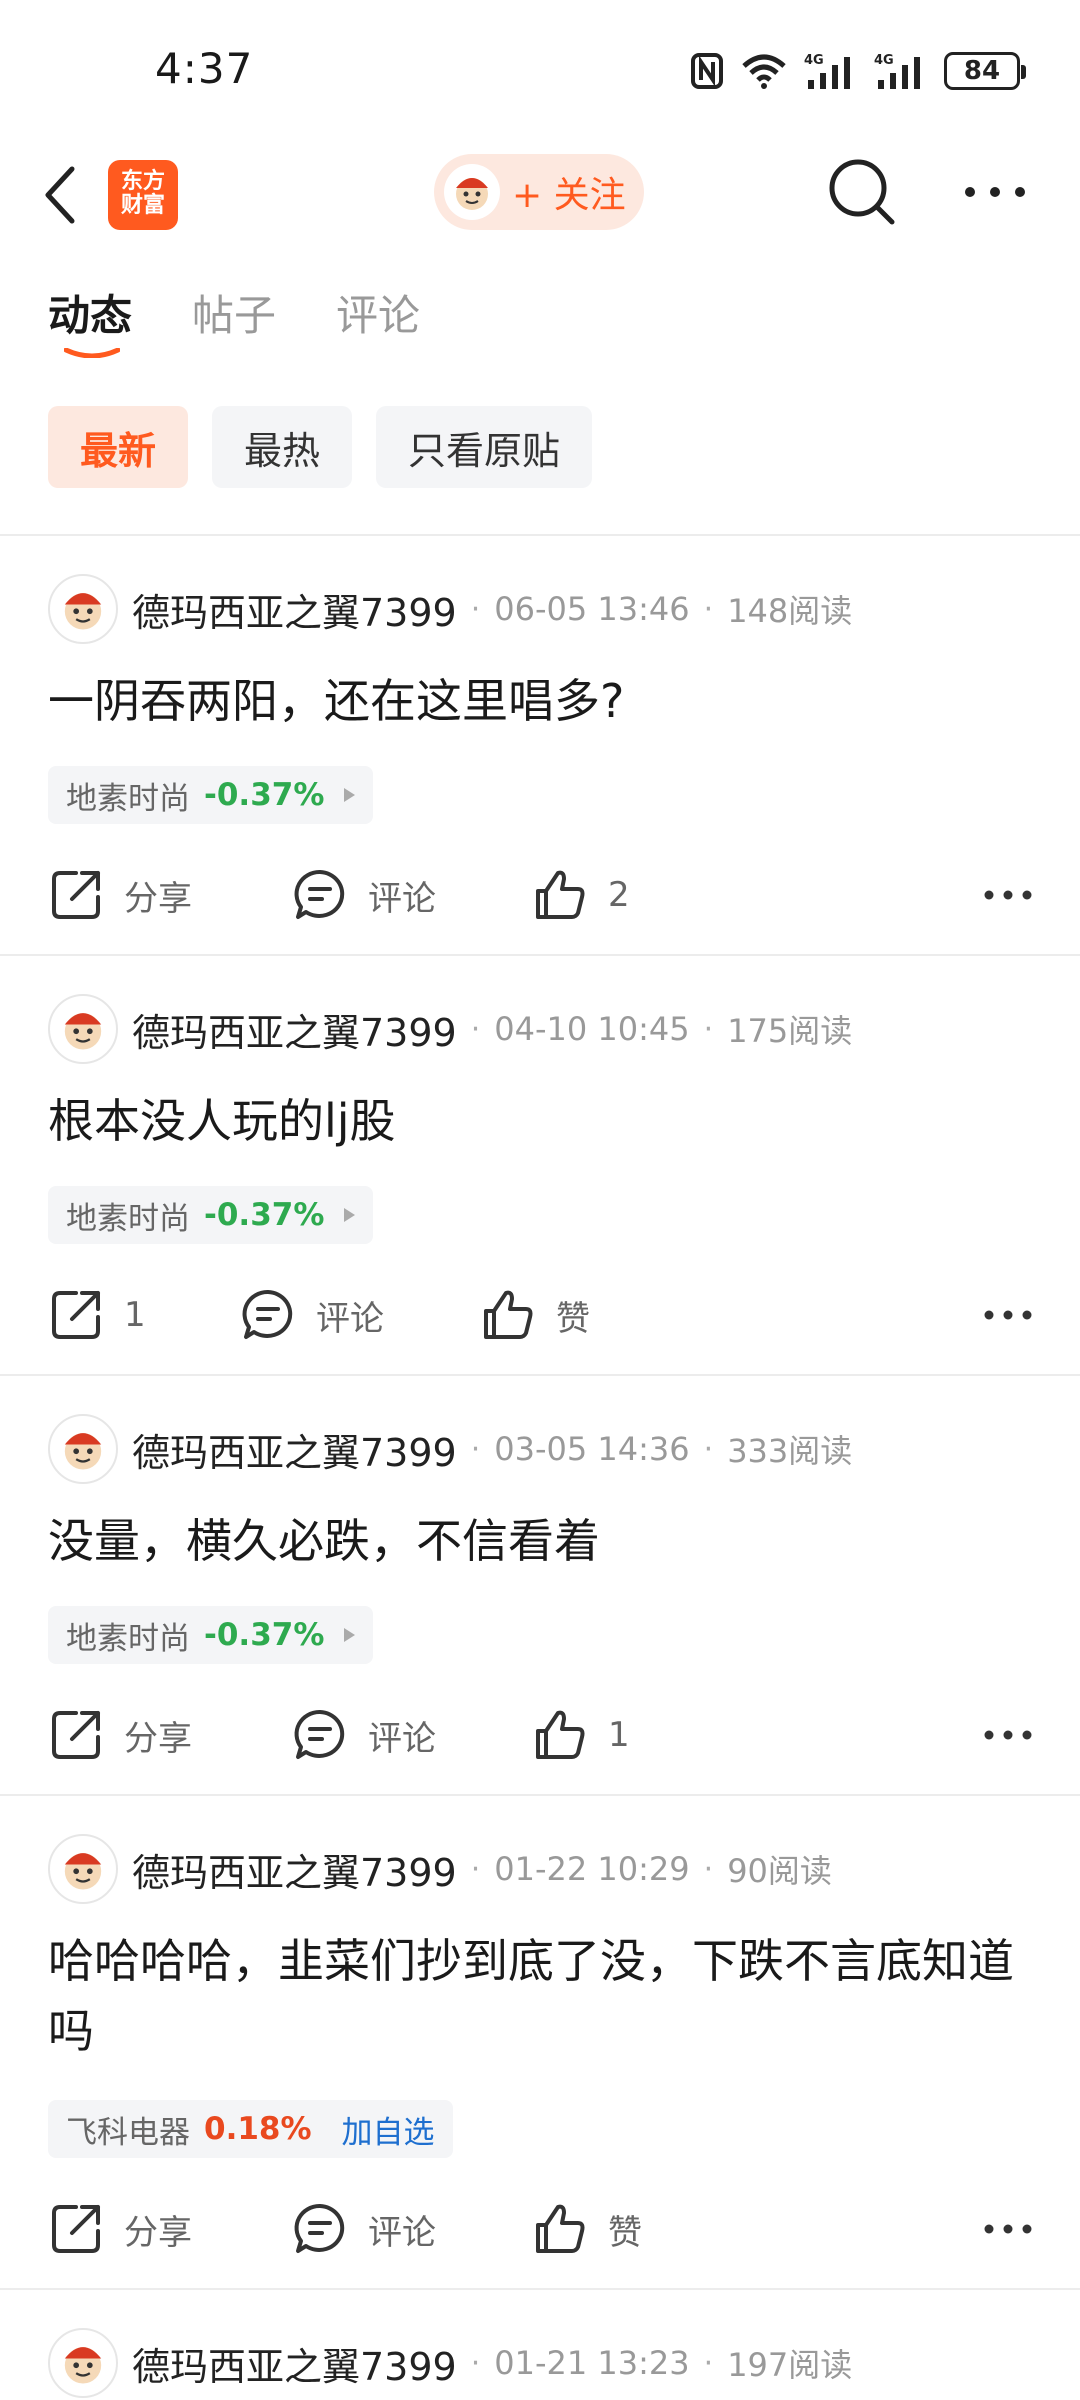 The image size is (1080, 2400). What do you see at coordinates (158, 1738) in the screenshot?
I see `share-label: 分享` at bounding box center [158, 1738].